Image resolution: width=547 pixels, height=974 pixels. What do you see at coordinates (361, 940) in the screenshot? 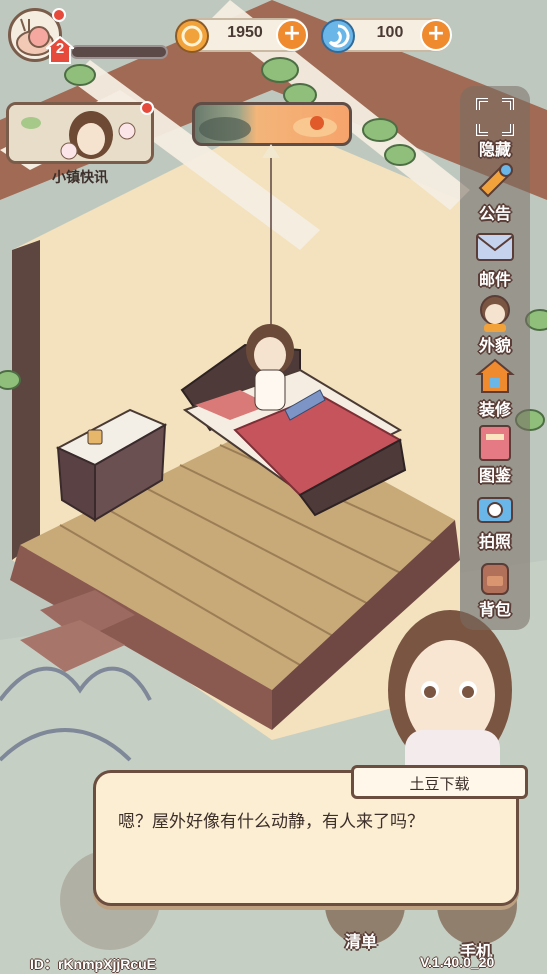
I see `list-button-label: 清单` at bounding box center [361, 940].